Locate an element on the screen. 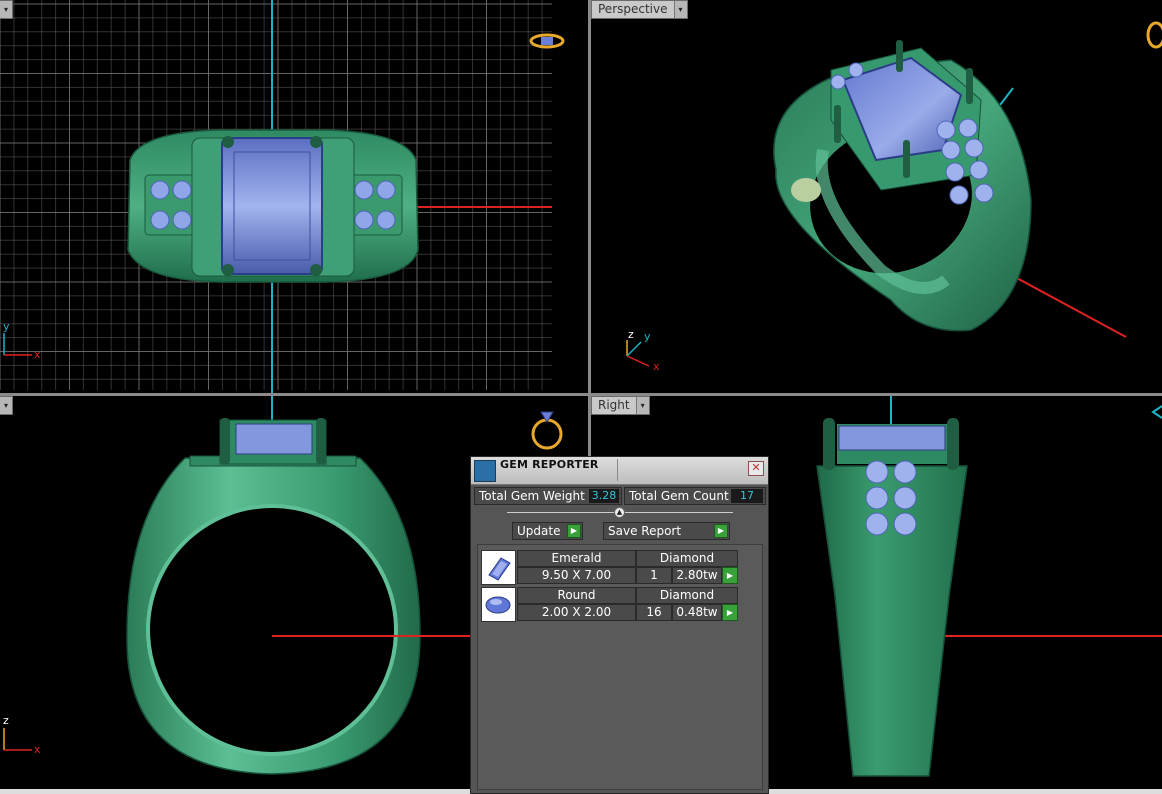  gem-row-round: Round Diamond 2.00 X 2.00 16 0.48tw ▶ is located at coordinates (609, 605).